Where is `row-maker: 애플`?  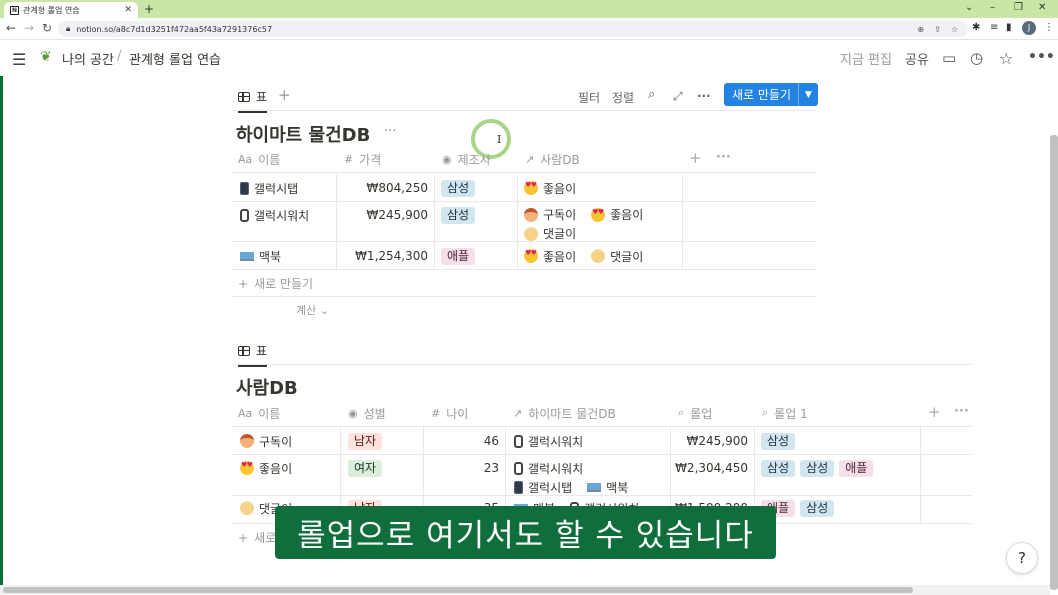
row-maker: 애플 is located at coordinates (458, 256).